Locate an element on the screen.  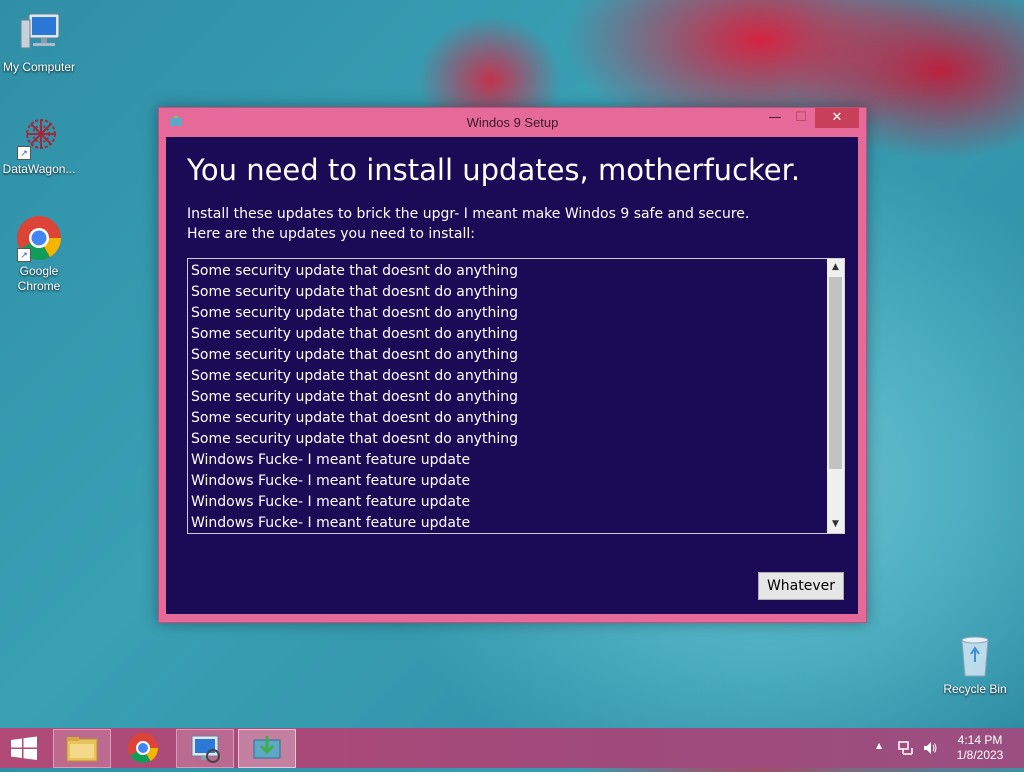
chrome-icon is located at coordinates (143, 748).